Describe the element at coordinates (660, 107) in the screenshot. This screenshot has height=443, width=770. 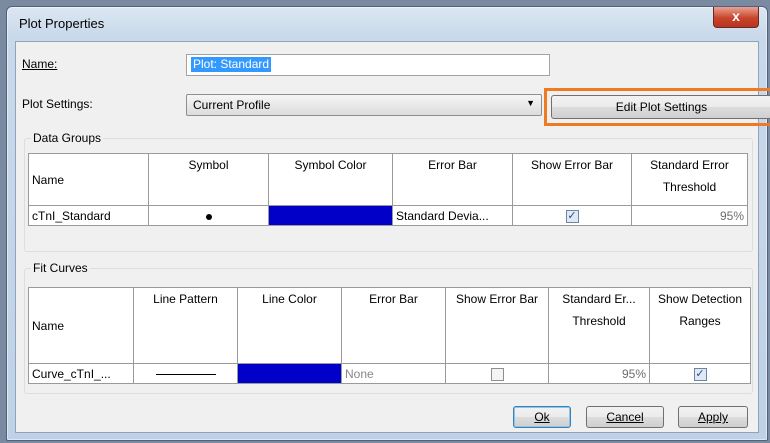
I see `edit-plot-settings-button: Edit Plot Settings` at that location.